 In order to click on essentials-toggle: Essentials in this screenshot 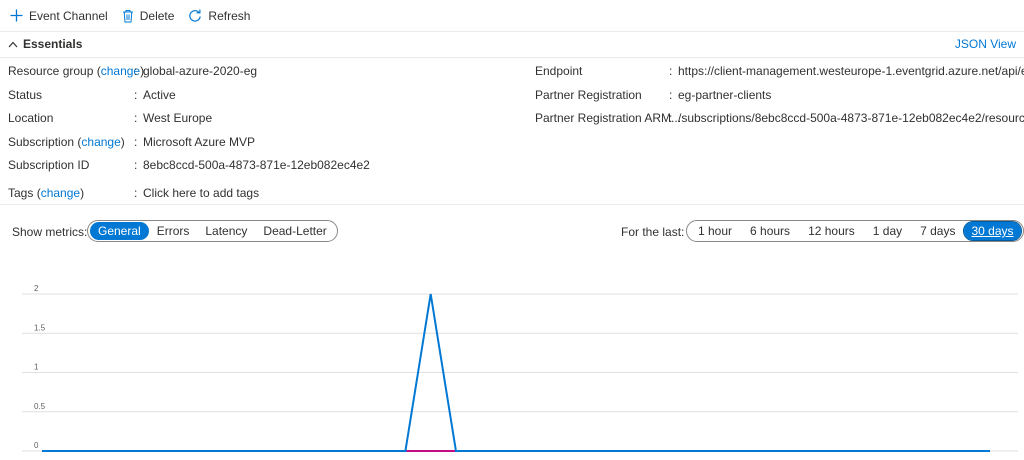, I will do `click(45, 44)`.